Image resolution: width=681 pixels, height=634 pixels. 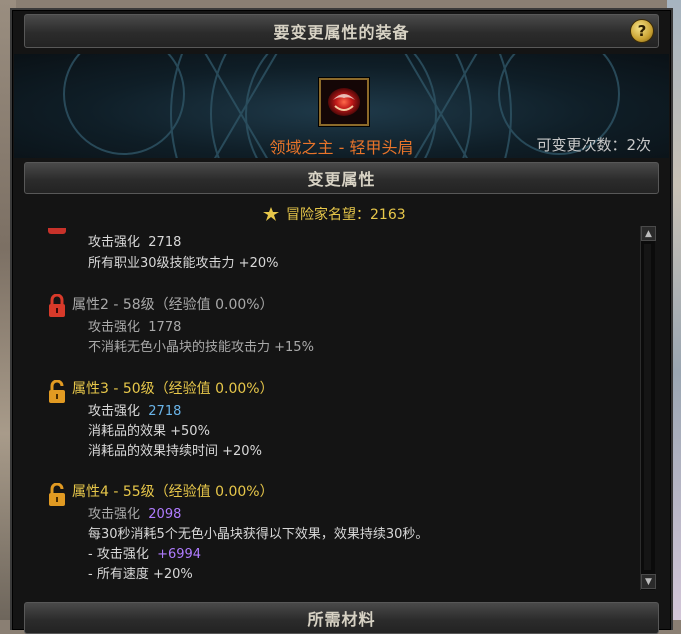 What do you see at coordinates (173, 305) in the screenshot?
I see `property-2-header: 属性2 - 58级（经验值 0.00%）` at bounding box center [173, 305].